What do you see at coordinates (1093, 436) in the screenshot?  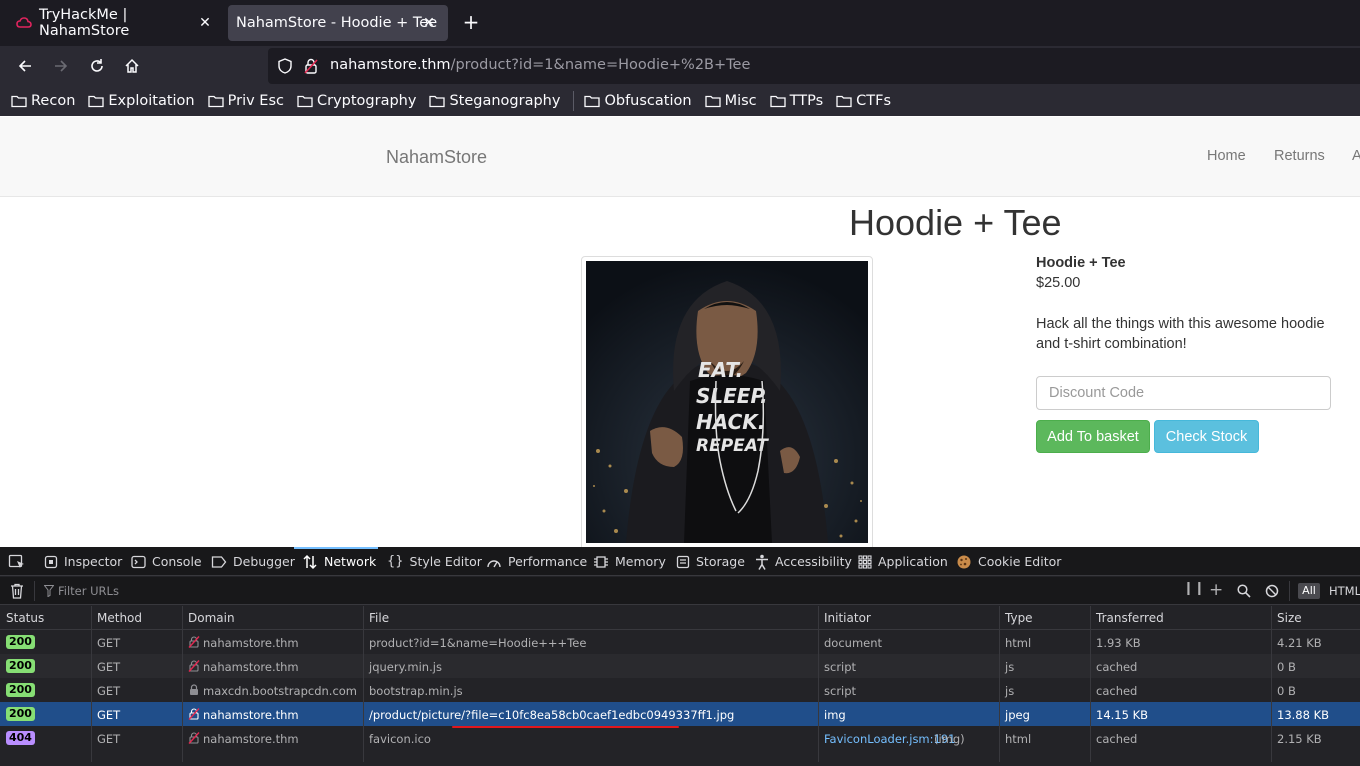 I see `add-to-basket-button: Add To basket` at bounding box center [1093, 436].